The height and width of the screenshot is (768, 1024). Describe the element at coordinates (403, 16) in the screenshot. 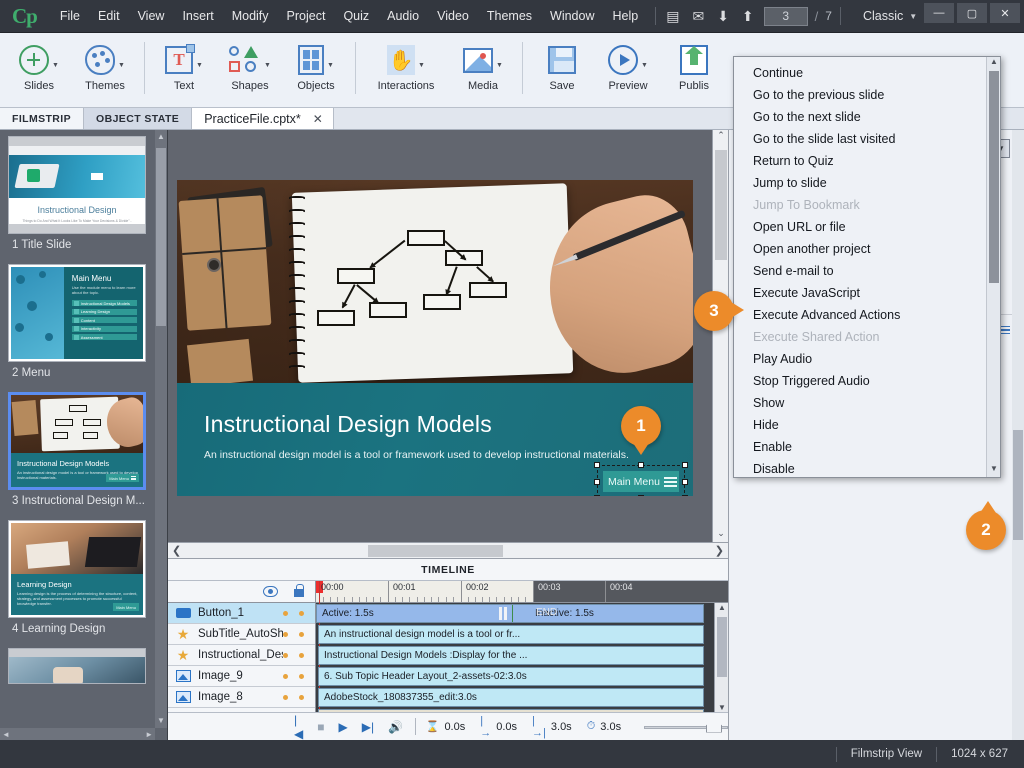

I see `menu-audio: Audio` at that location.